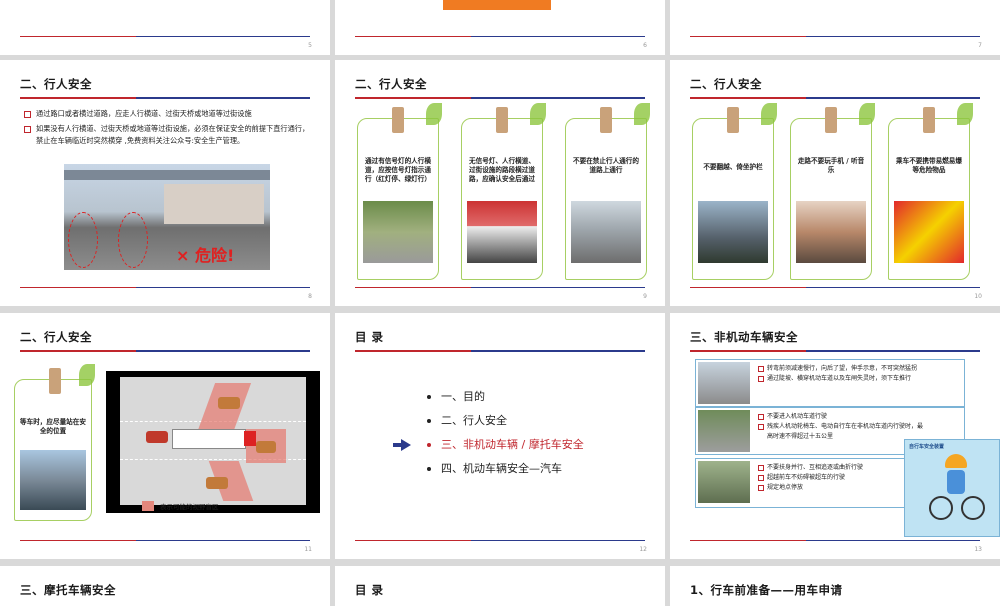  What do you see at coordinates (929, 165) in the screenshot?
I see `card-text: 乘车不要携带易燃易爆等危险物品` at bounding box center [929, 165].